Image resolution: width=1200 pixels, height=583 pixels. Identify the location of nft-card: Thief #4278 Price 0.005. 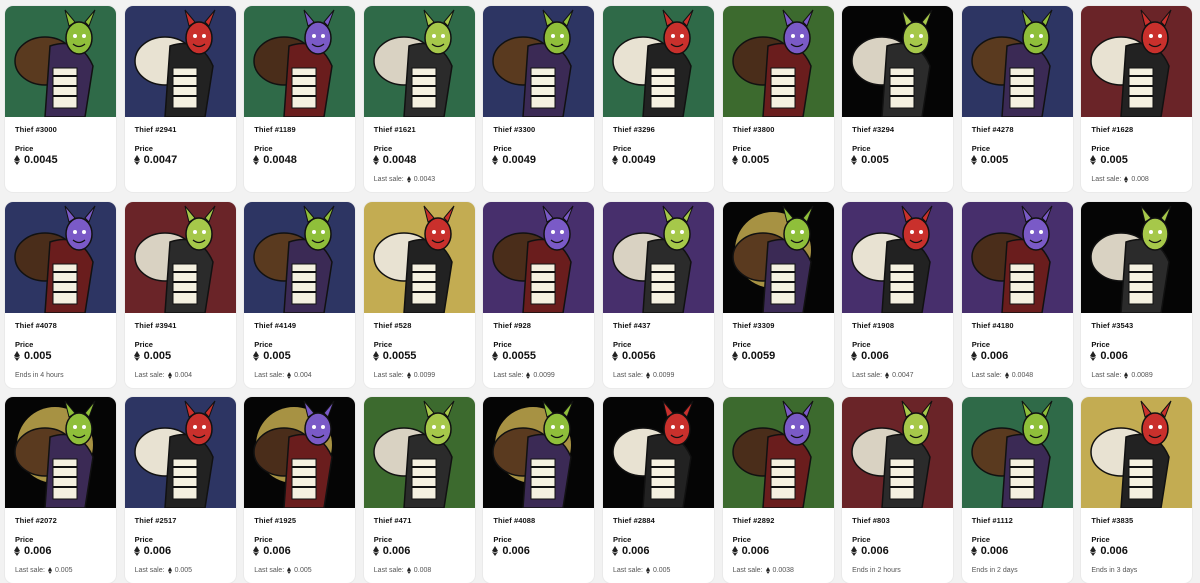
(1017, 99).